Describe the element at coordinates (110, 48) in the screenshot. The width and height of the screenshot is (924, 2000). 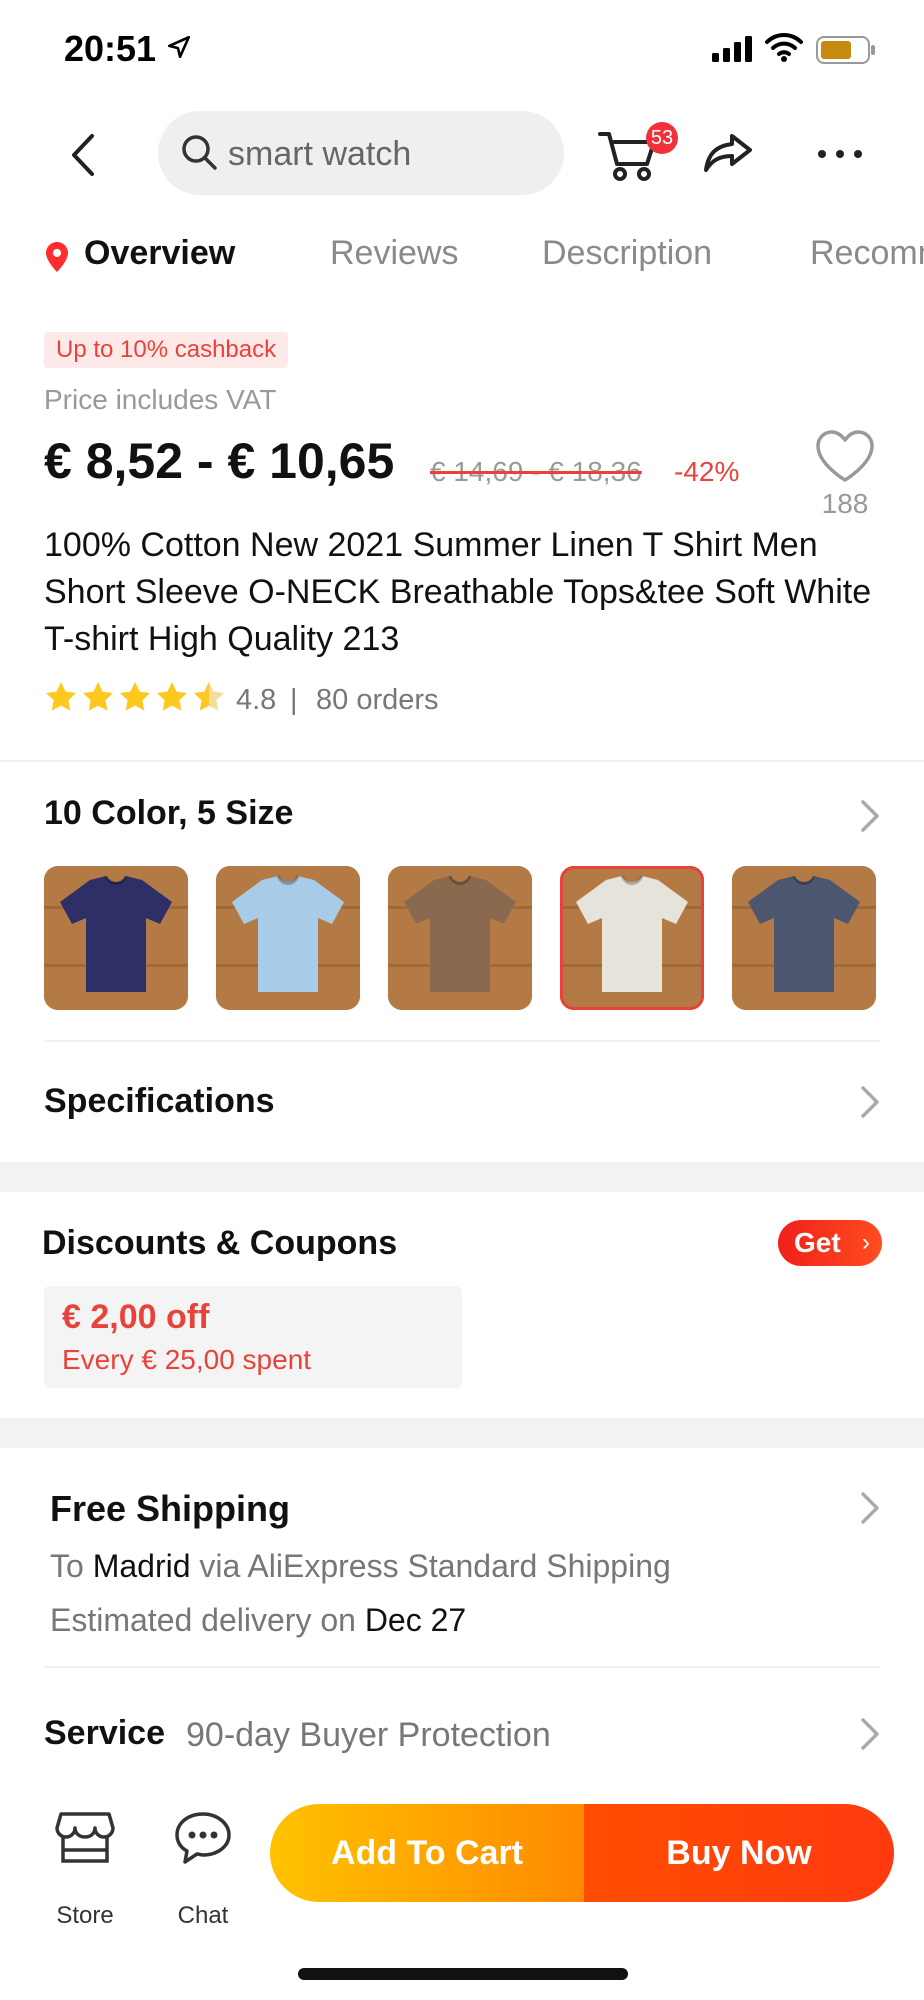
I see `status-time: 20:51` at that location.